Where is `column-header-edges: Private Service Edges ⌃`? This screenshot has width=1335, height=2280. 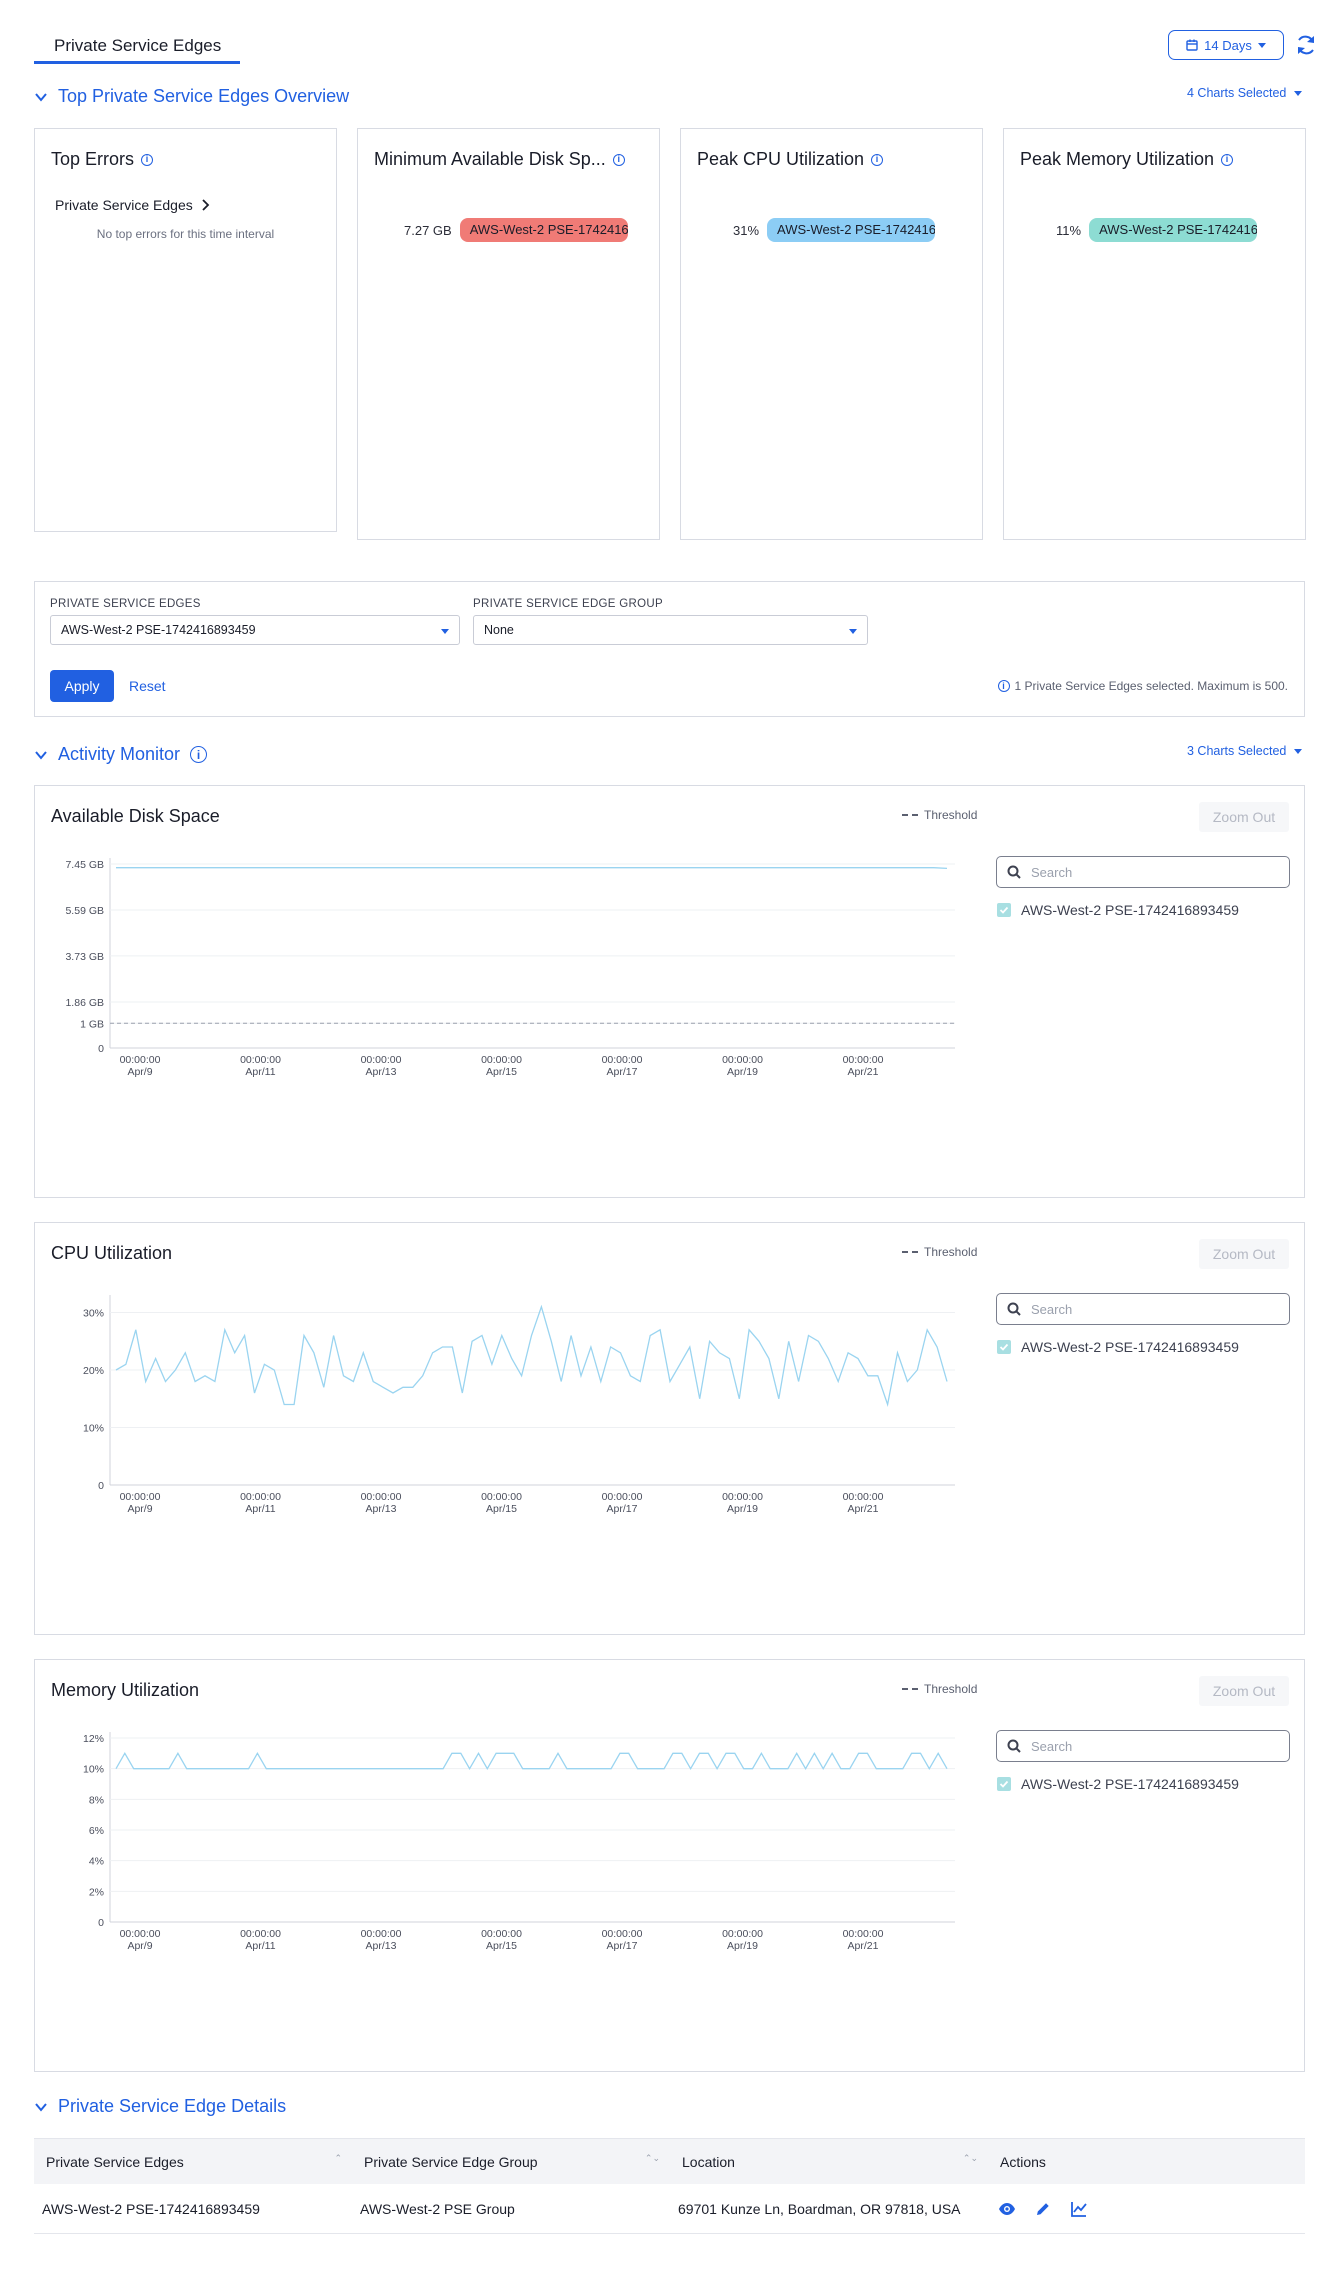
column-header-edges: Private Service Edges ⌃ is located at coordinates (193, 2161).